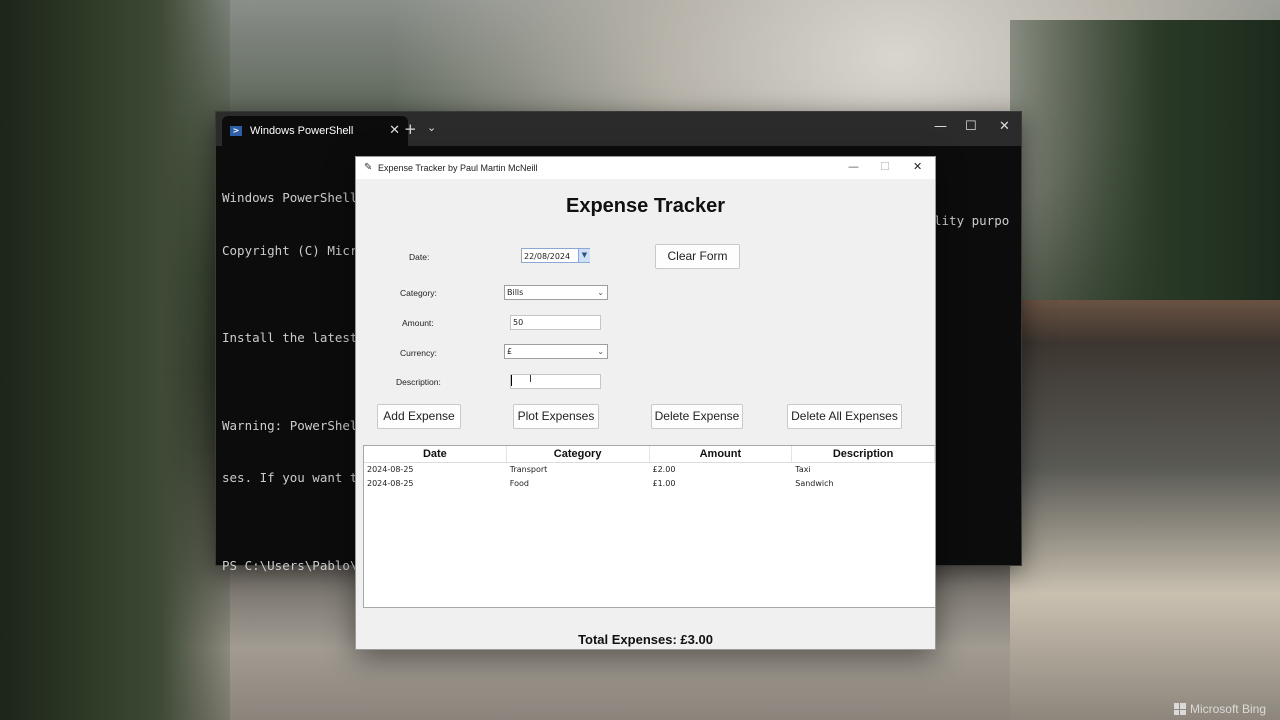 Image resolution: width=1280 pixels, height=720 pixels. What do you see at coordinates (721, 454) in the screenshot?
I see `column-header-amount: Amount` at bounding box center [721, 454].